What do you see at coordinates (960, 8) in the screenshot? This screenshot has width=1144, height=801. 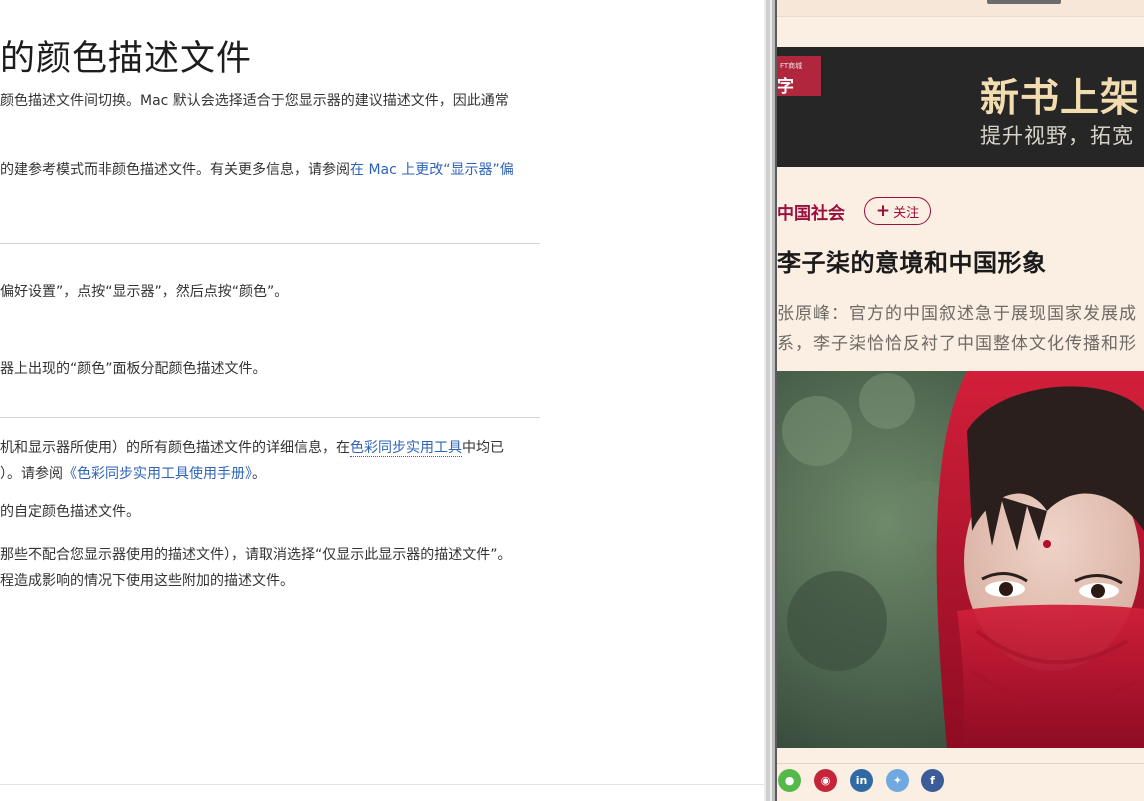 I see `top-strip` at bounding box center [960, 8].